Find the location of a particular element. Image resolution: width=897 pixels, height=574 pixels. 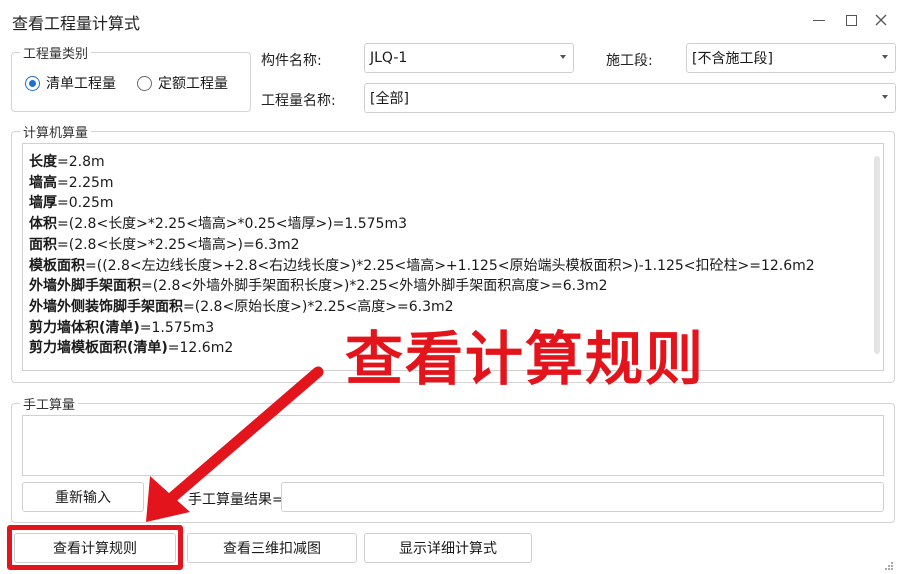

annotation-arrow is located at coordinates (235, 444).